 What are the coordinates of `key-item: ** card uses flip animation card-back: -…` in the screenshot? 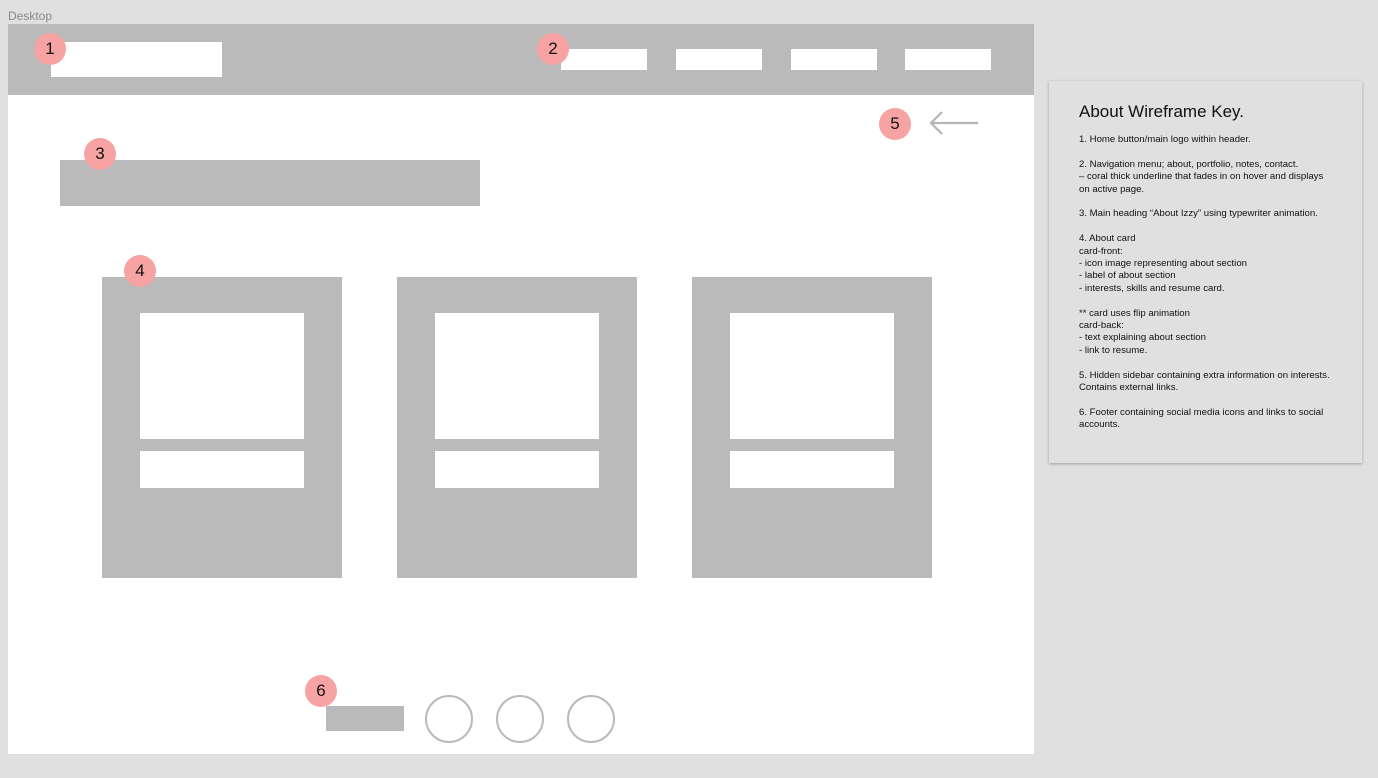 It's located at (1142, 331).